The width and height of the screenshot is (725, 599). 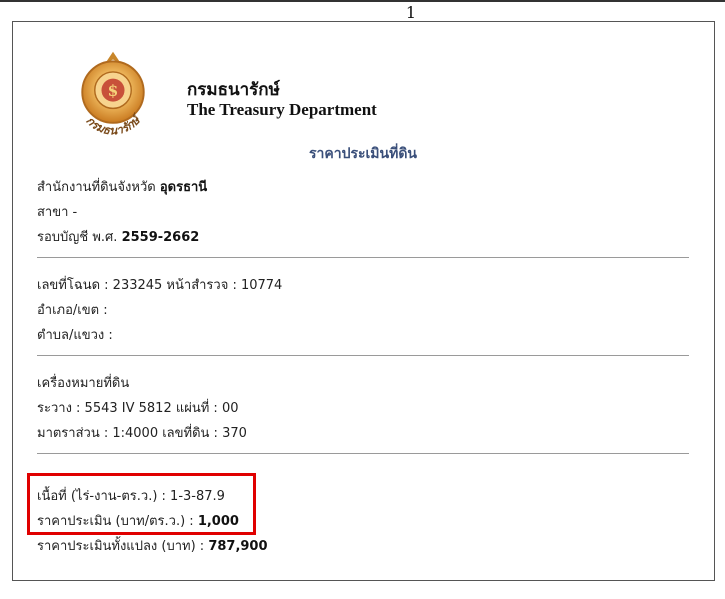 What do you see at coordinates (362, 1) in the screenshot?
I see `top-rule` at bounding box center [362, 1].